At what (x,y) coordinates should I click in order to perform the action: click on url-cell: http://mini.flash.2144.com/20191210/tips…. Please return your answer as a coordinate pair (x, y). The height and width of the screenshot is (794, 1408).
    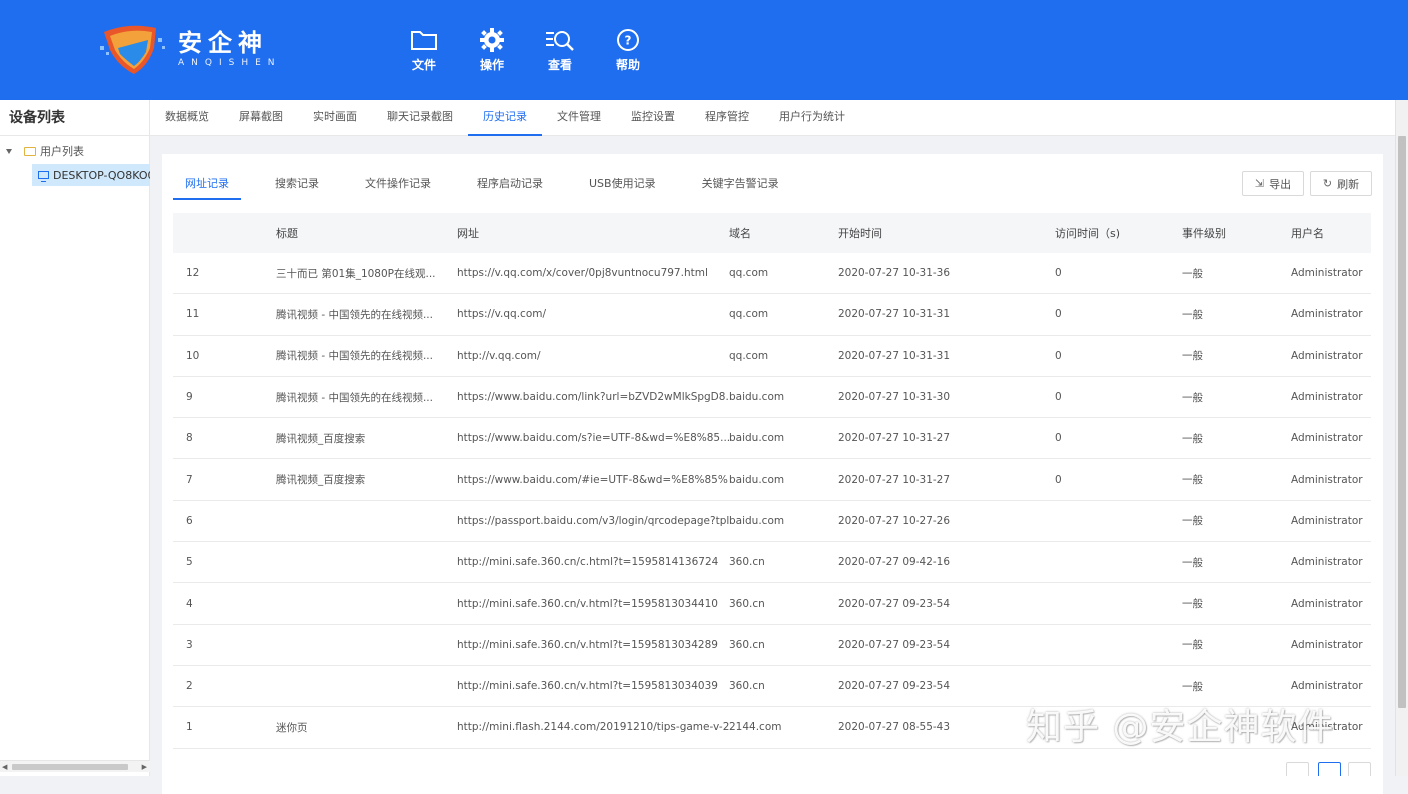
    Looking at the image, I should click on (593, 727).